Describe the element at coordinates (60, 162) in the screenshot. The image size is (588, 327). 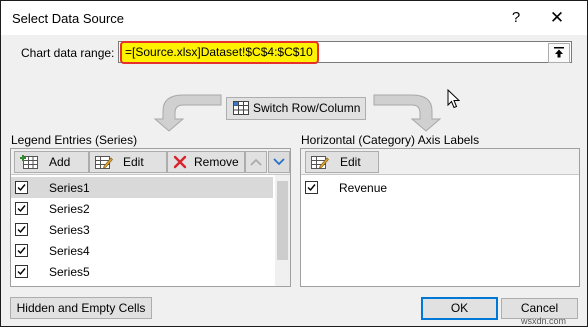
I see `add-series-label: Add` at that location.